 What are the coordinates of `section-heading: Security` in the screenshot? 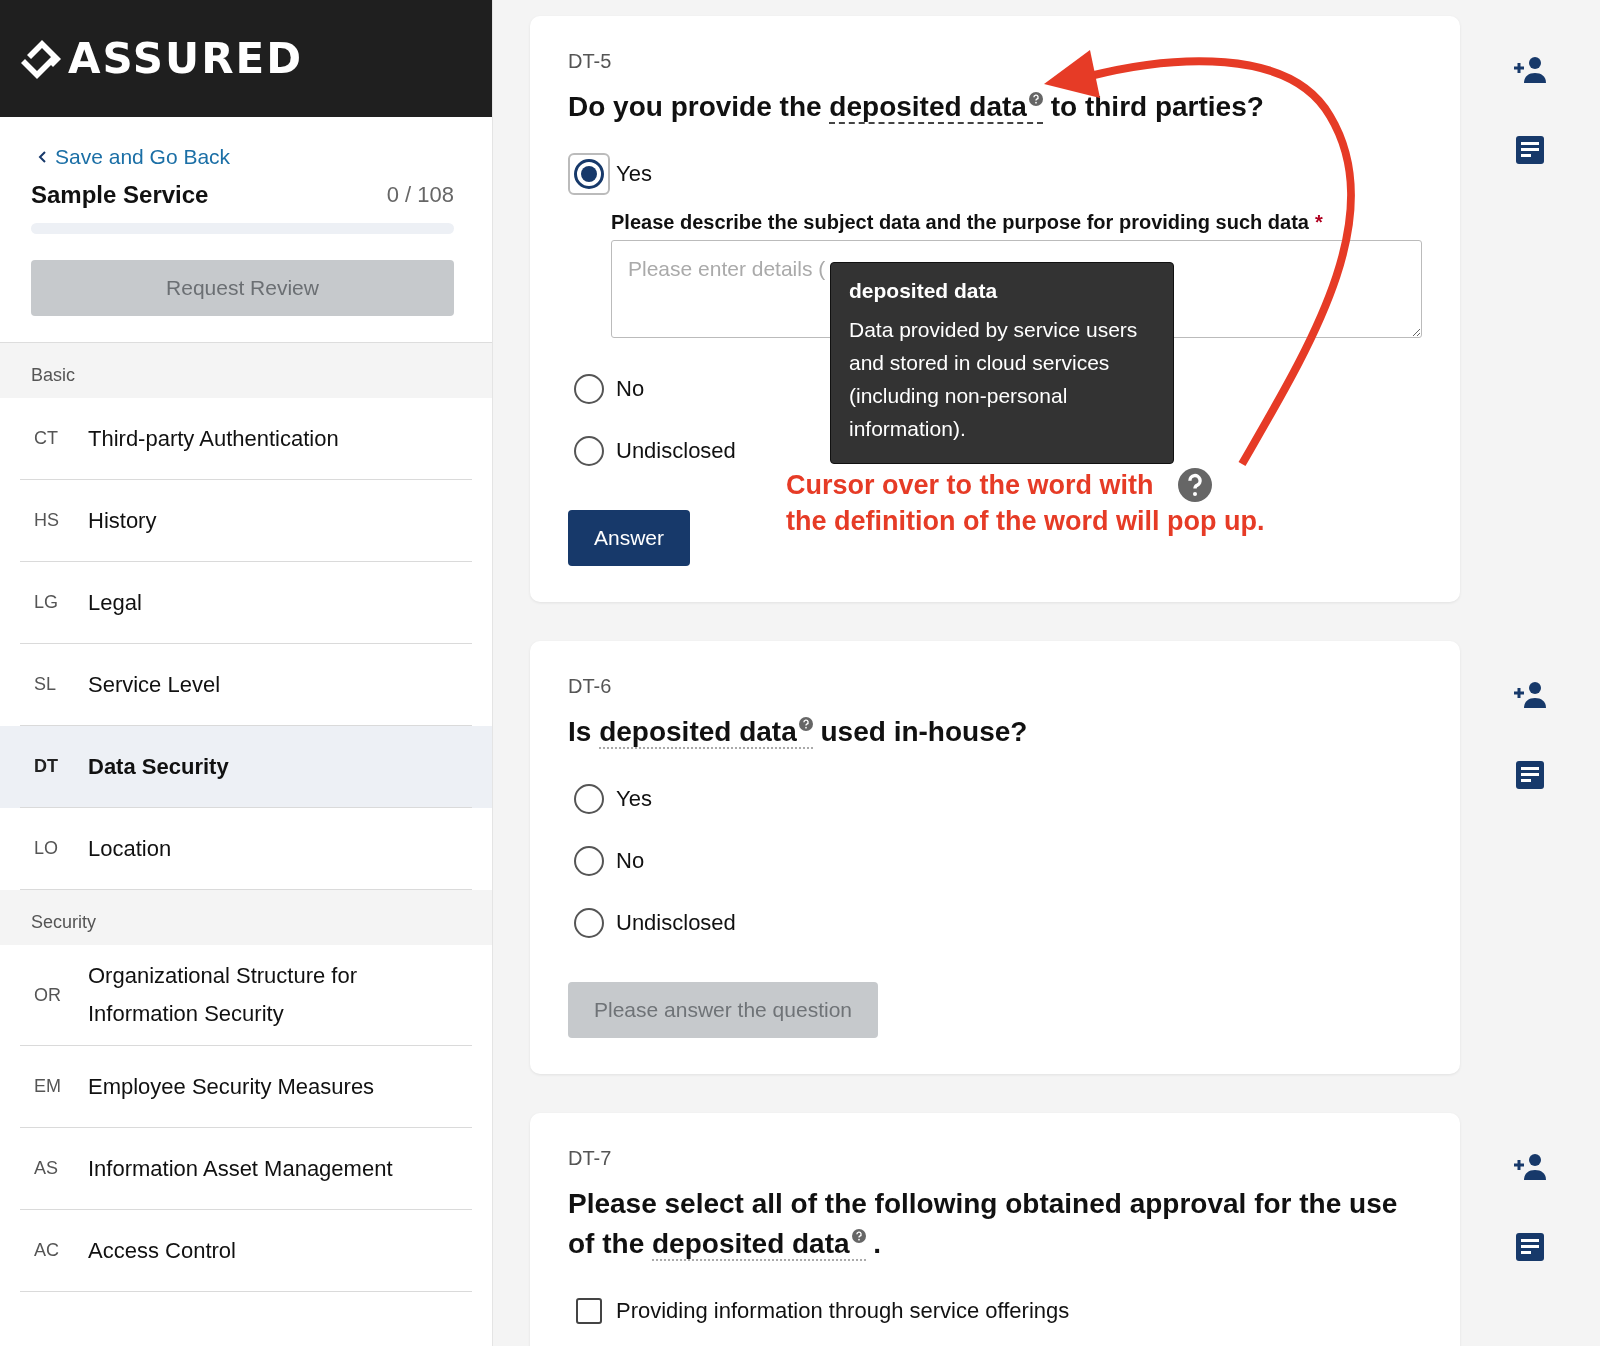 It's located at (246, 917).